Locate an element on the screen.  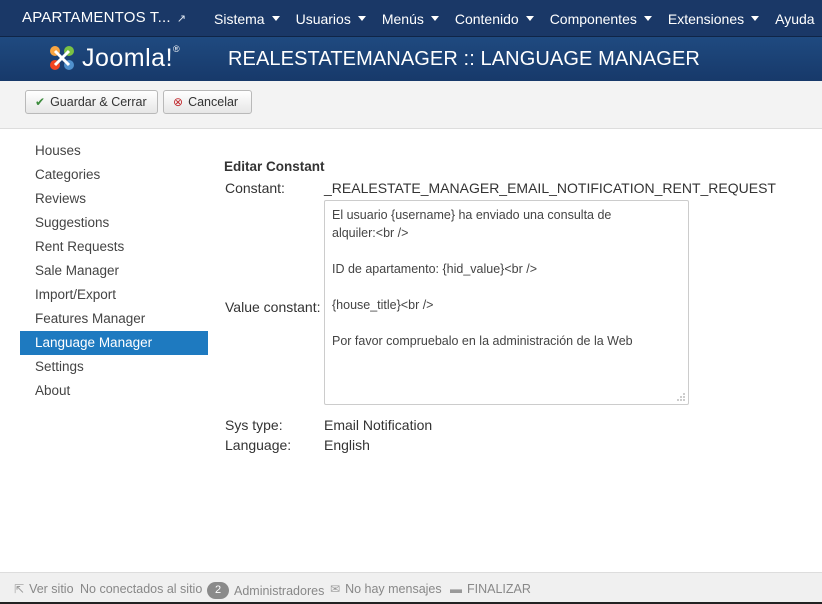
logout-link: ▬ FINALIZAR is located at coordinates (490, 589).